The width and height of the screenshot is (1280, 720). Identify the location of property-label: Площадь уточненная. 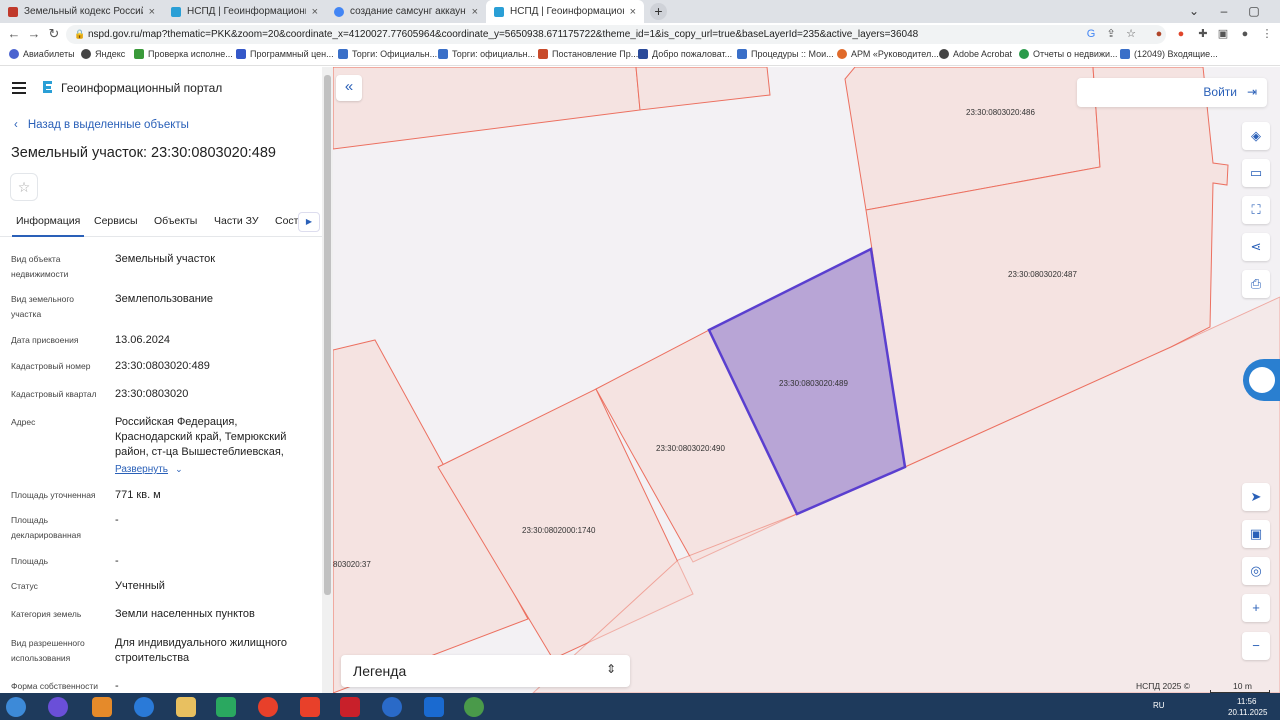
(53, 495).